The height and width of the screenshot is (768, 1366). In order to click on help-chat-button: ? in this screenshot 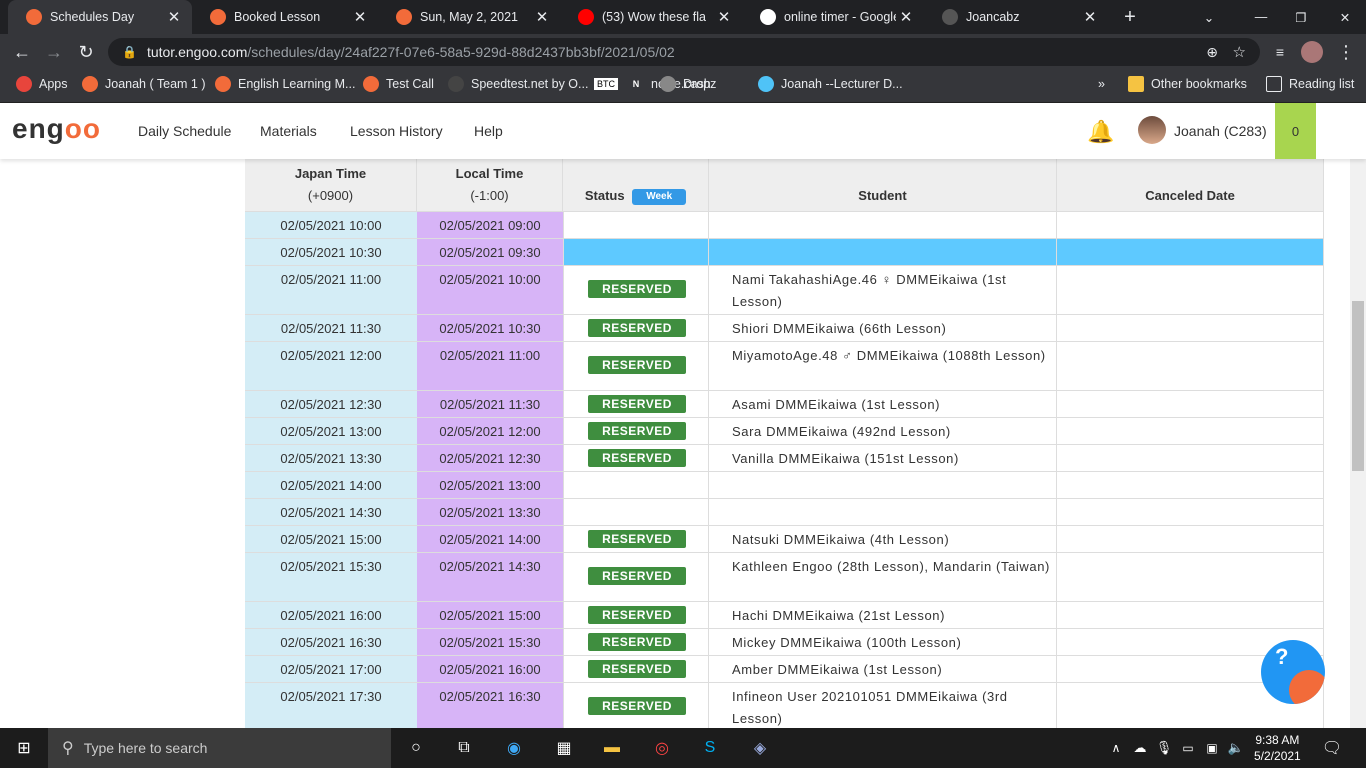, I will do `click(1293, 672)`.